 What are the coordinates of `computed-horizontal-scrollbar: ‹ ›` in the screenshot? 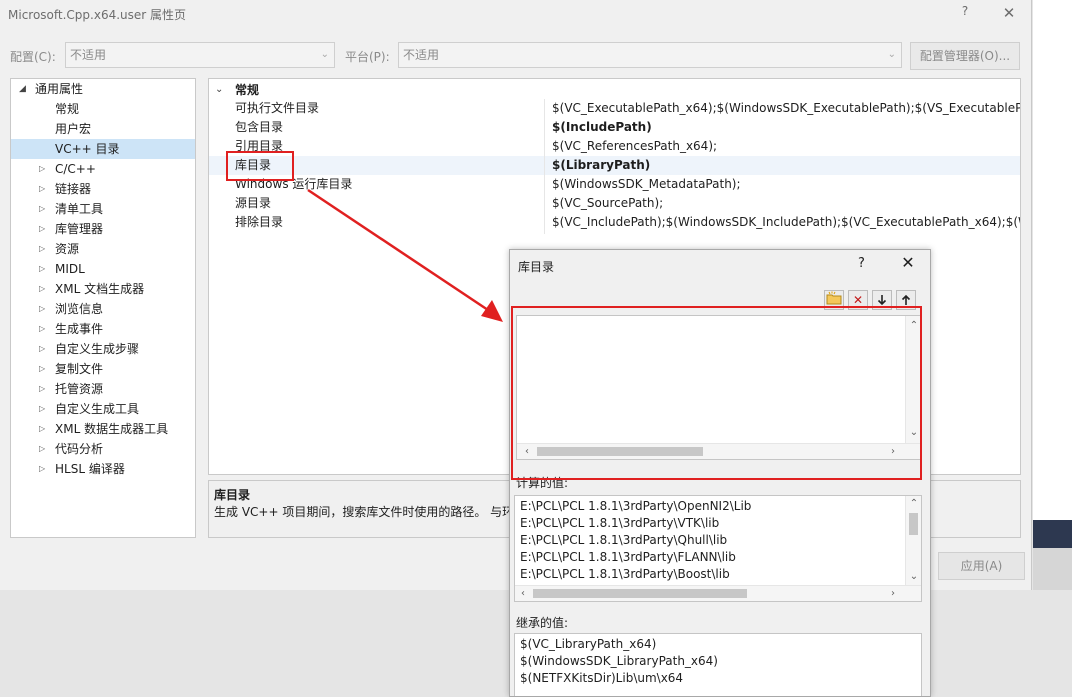 It's located at (718, 593).